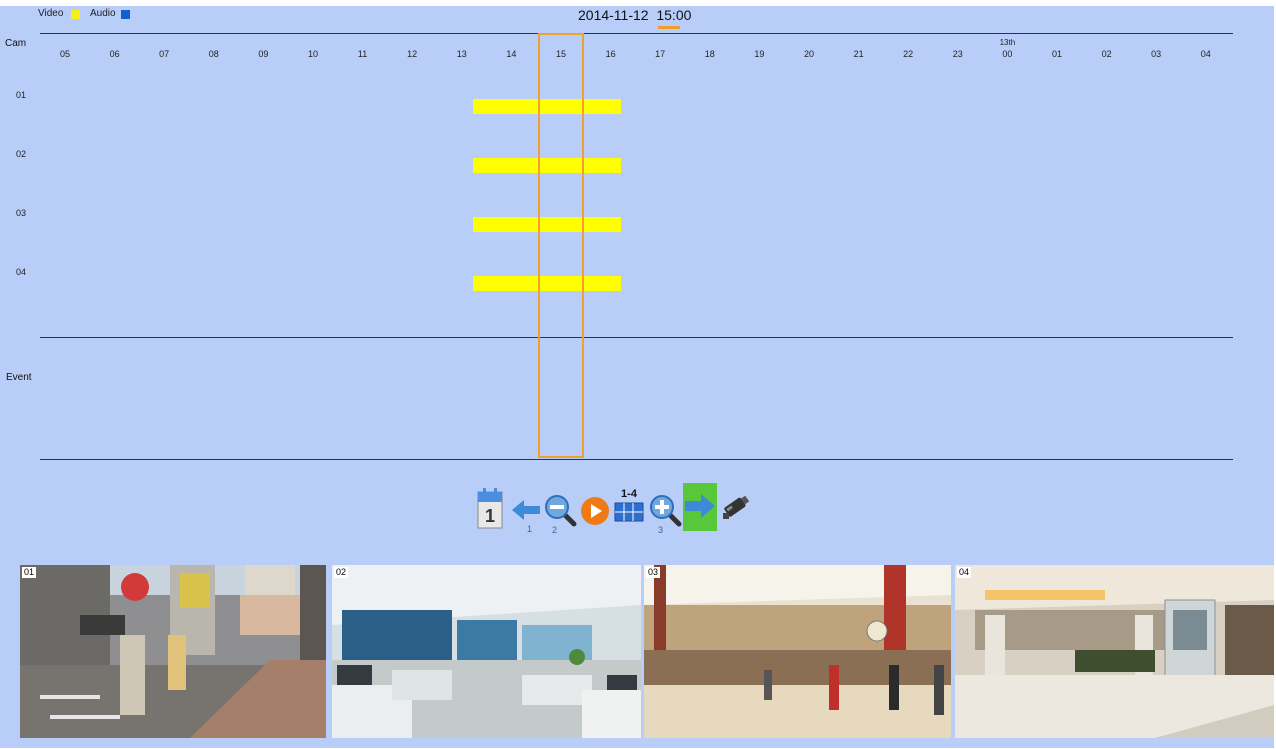 This screenshot has height=749, width=1276. Describe the element at coordinates (636, 33) in the screenshot. I see `hour-axis-line` at that location.